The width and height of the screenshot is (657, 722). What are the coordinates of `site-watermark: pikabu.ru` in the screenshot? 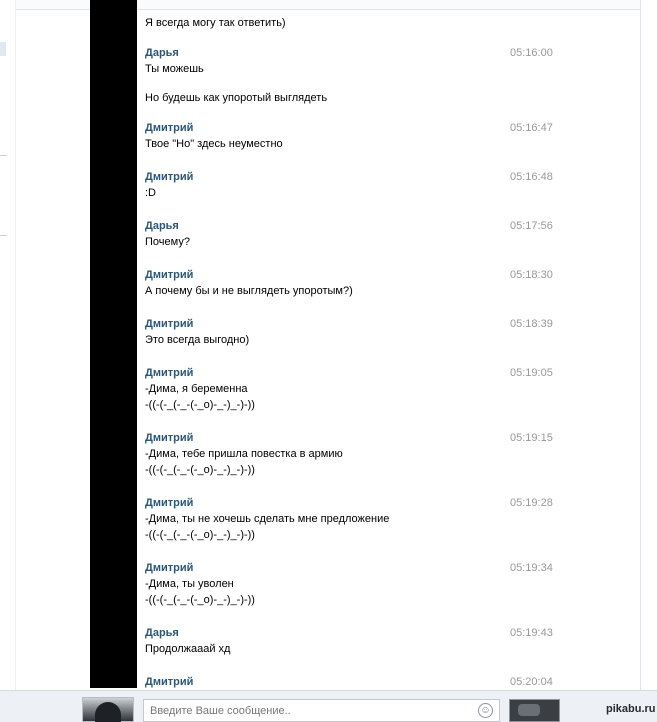 It's located at (631, 709).